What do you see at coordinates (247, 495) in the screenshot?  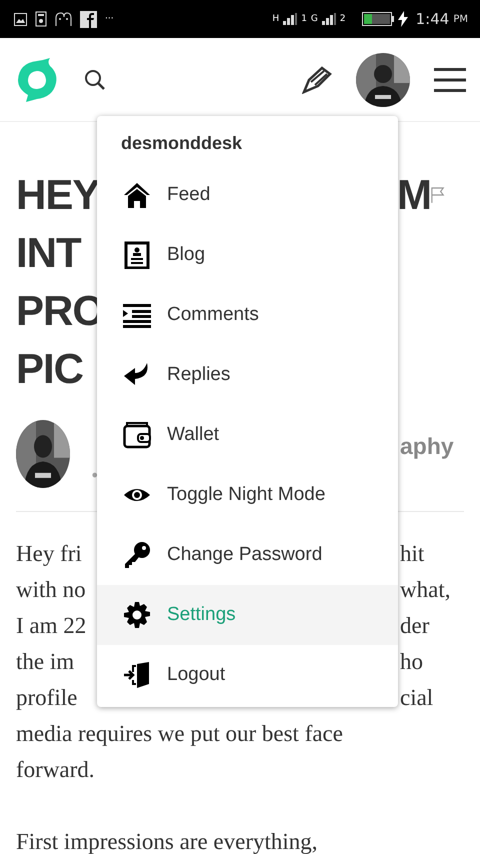 I see `menu-item: Toggle Night Mode` at bounding box center [247, 495].